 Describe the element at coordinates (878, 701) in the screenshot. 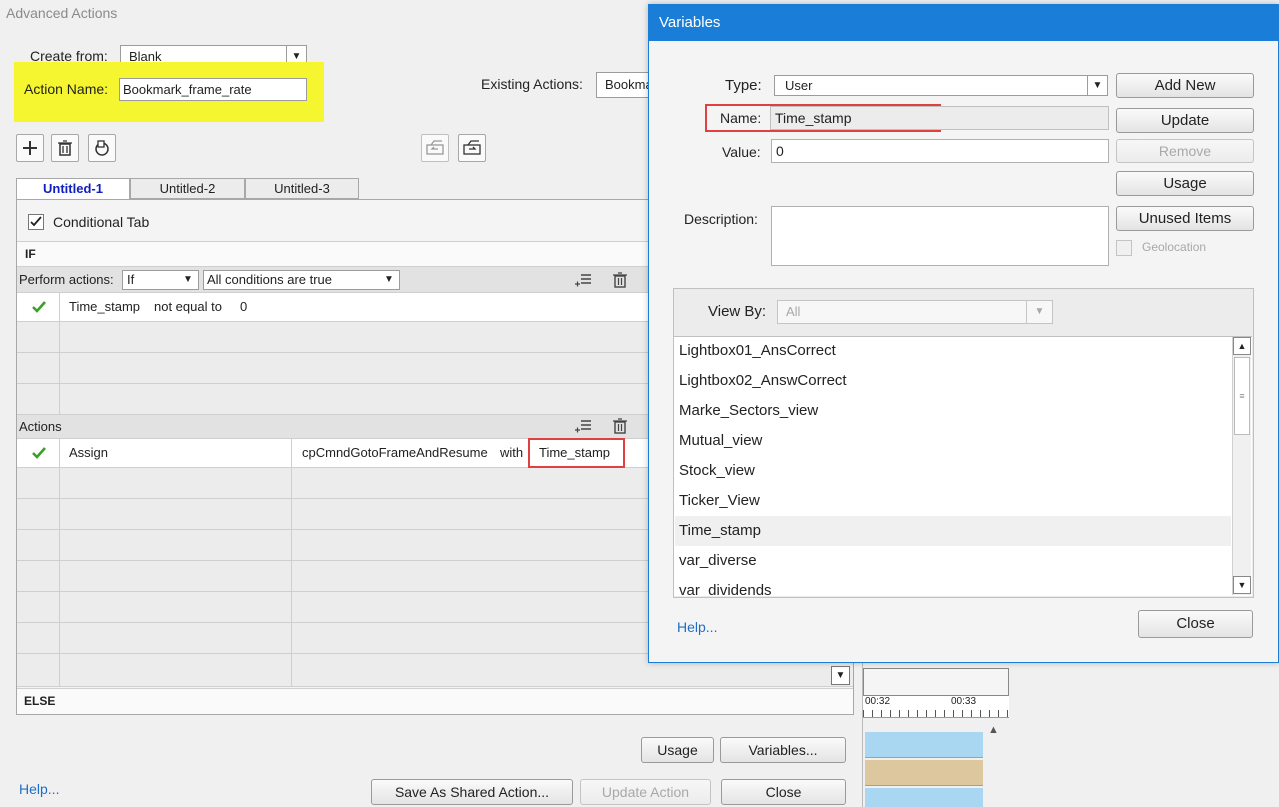

I see `timeline-tick-label: 00:32` at that location.